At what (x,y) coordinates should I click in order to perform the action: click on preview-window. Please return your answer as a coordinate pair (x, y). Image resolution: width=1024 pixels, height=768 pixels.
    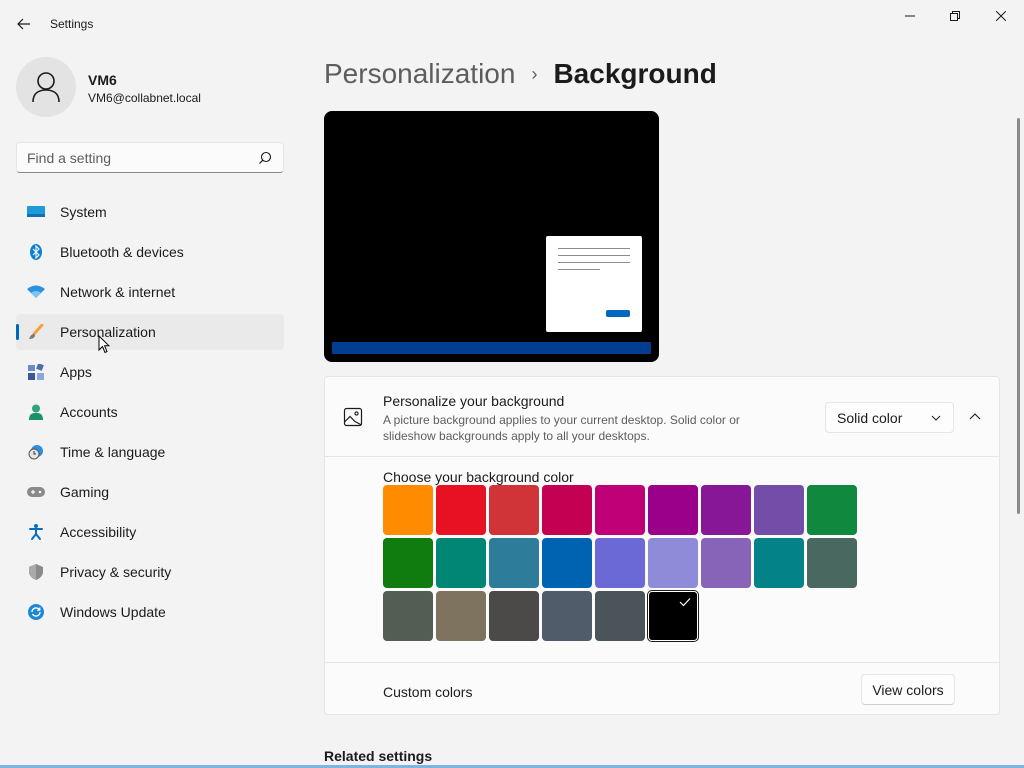
    Looking at the image, I should click on (594, 284).